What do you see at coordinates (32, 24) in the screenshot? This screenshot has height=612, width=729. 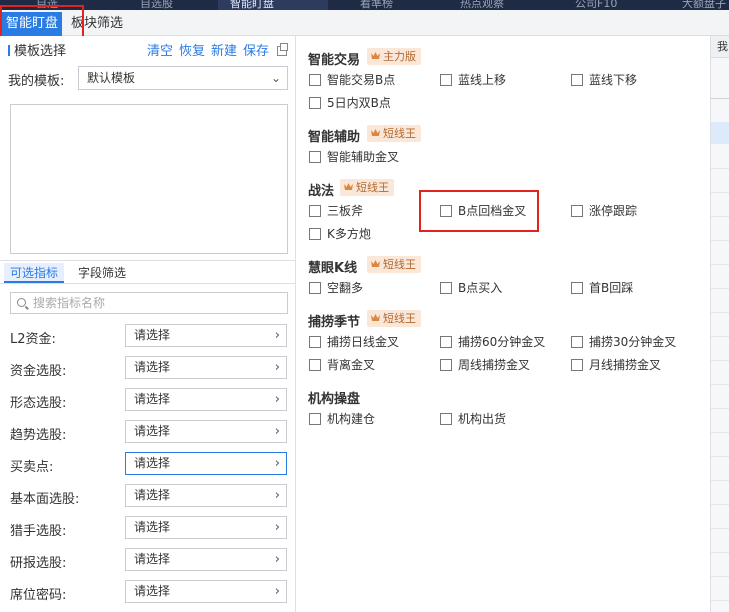 I see `tab-smart-monitor: 智能盯盘` at bounding box center [32, 24].